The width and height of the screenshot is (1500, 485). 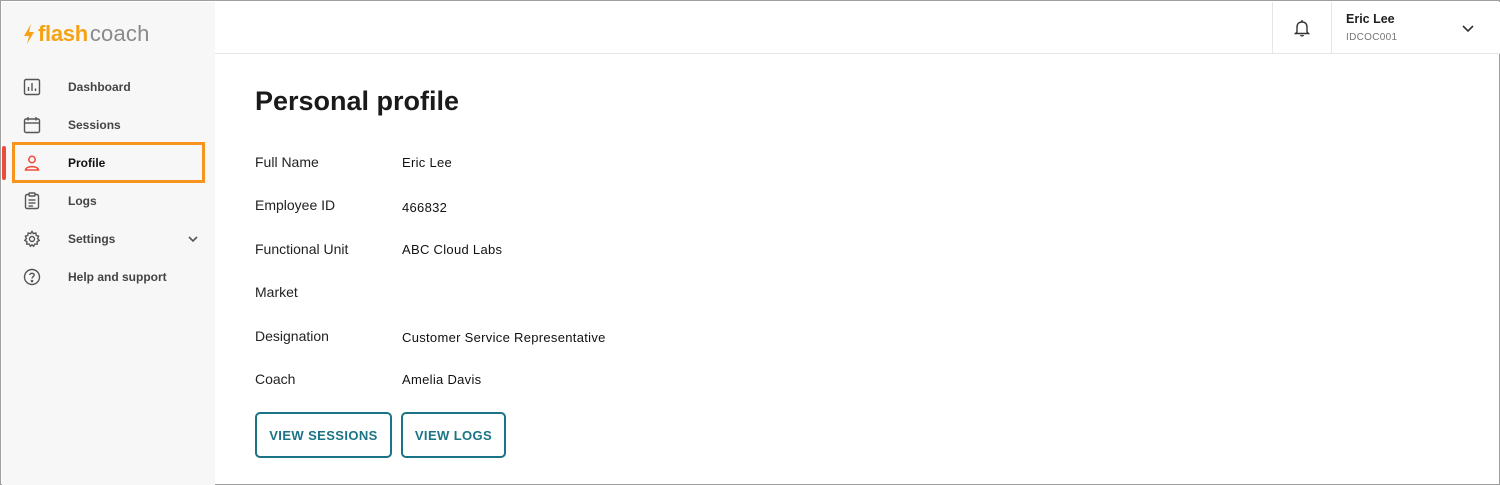 What do you see at coordinates (193, 239) in the screenshot?
I see `chevron-down-icon` at bounding box center [193, 239].